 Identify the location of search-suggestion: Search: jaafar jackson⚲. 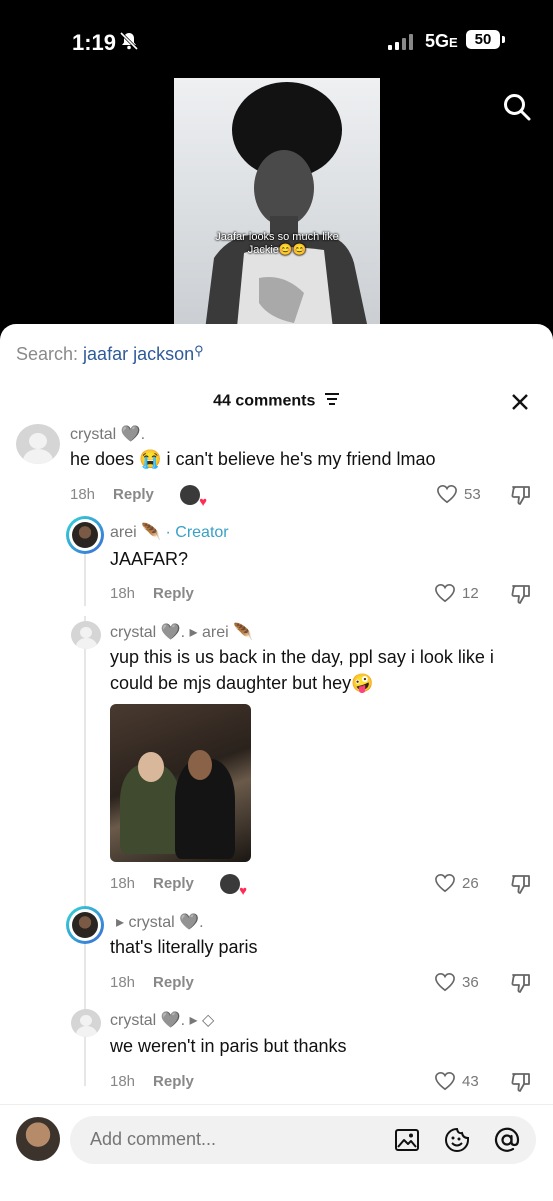
(110, 354).